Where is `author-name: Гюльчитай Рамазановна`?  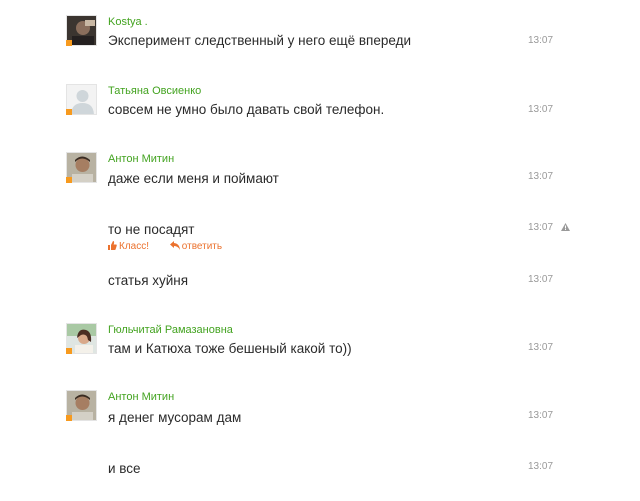
author-name: Гюльчитай Рамазановна is located at coordinates (170, 330).